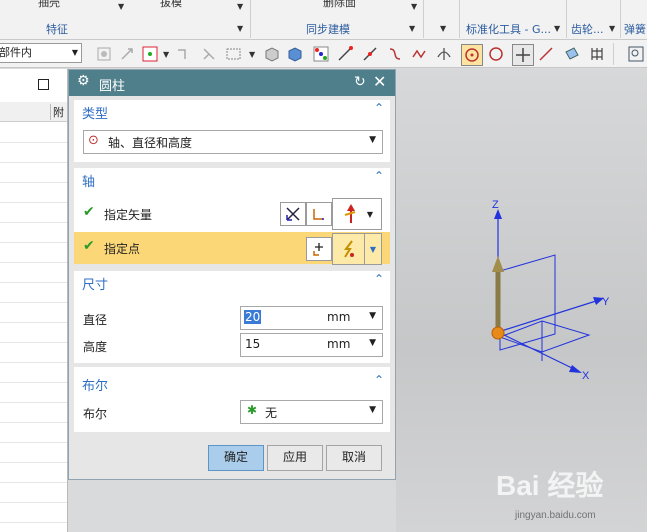 This screenshot has height=532, width=647. I want to click on point-on-curve-icon, so click(546, 54).